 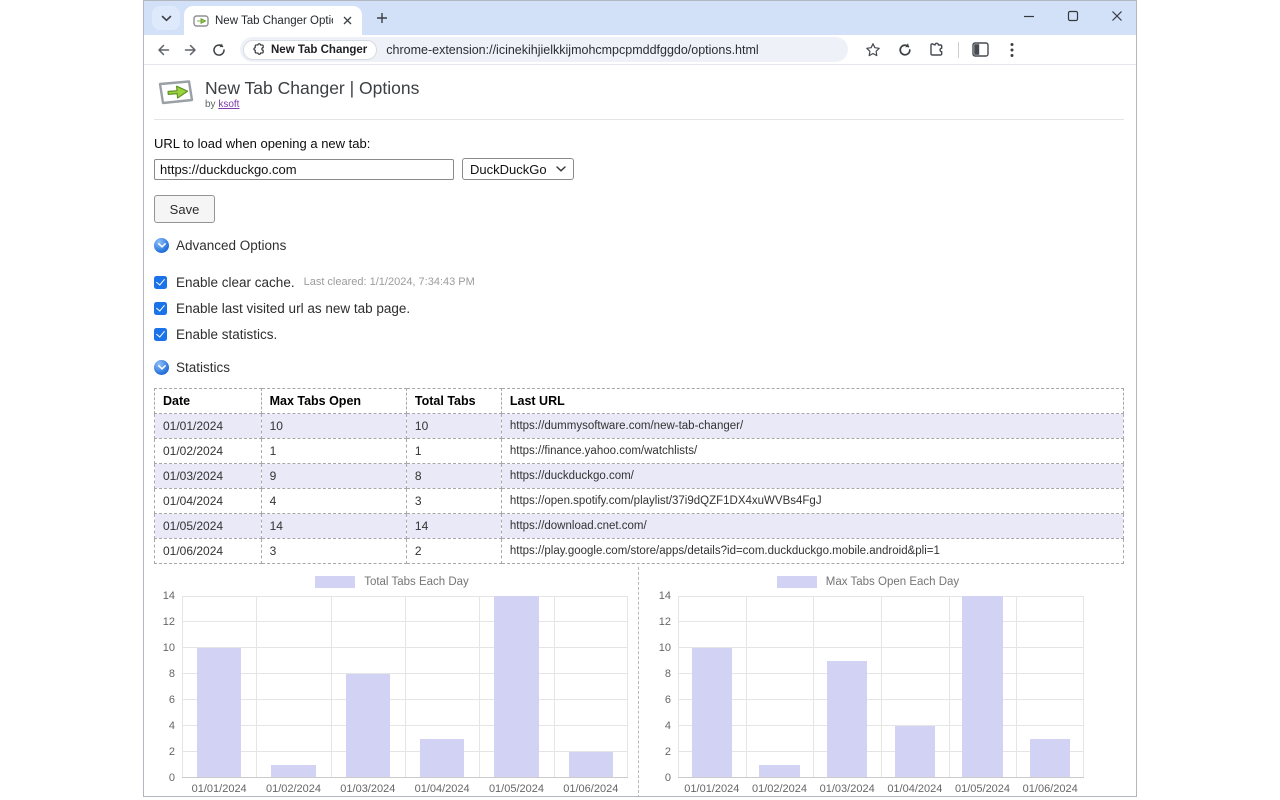 I want to click on bookmark-star-icon, so click(x=873, y=50).